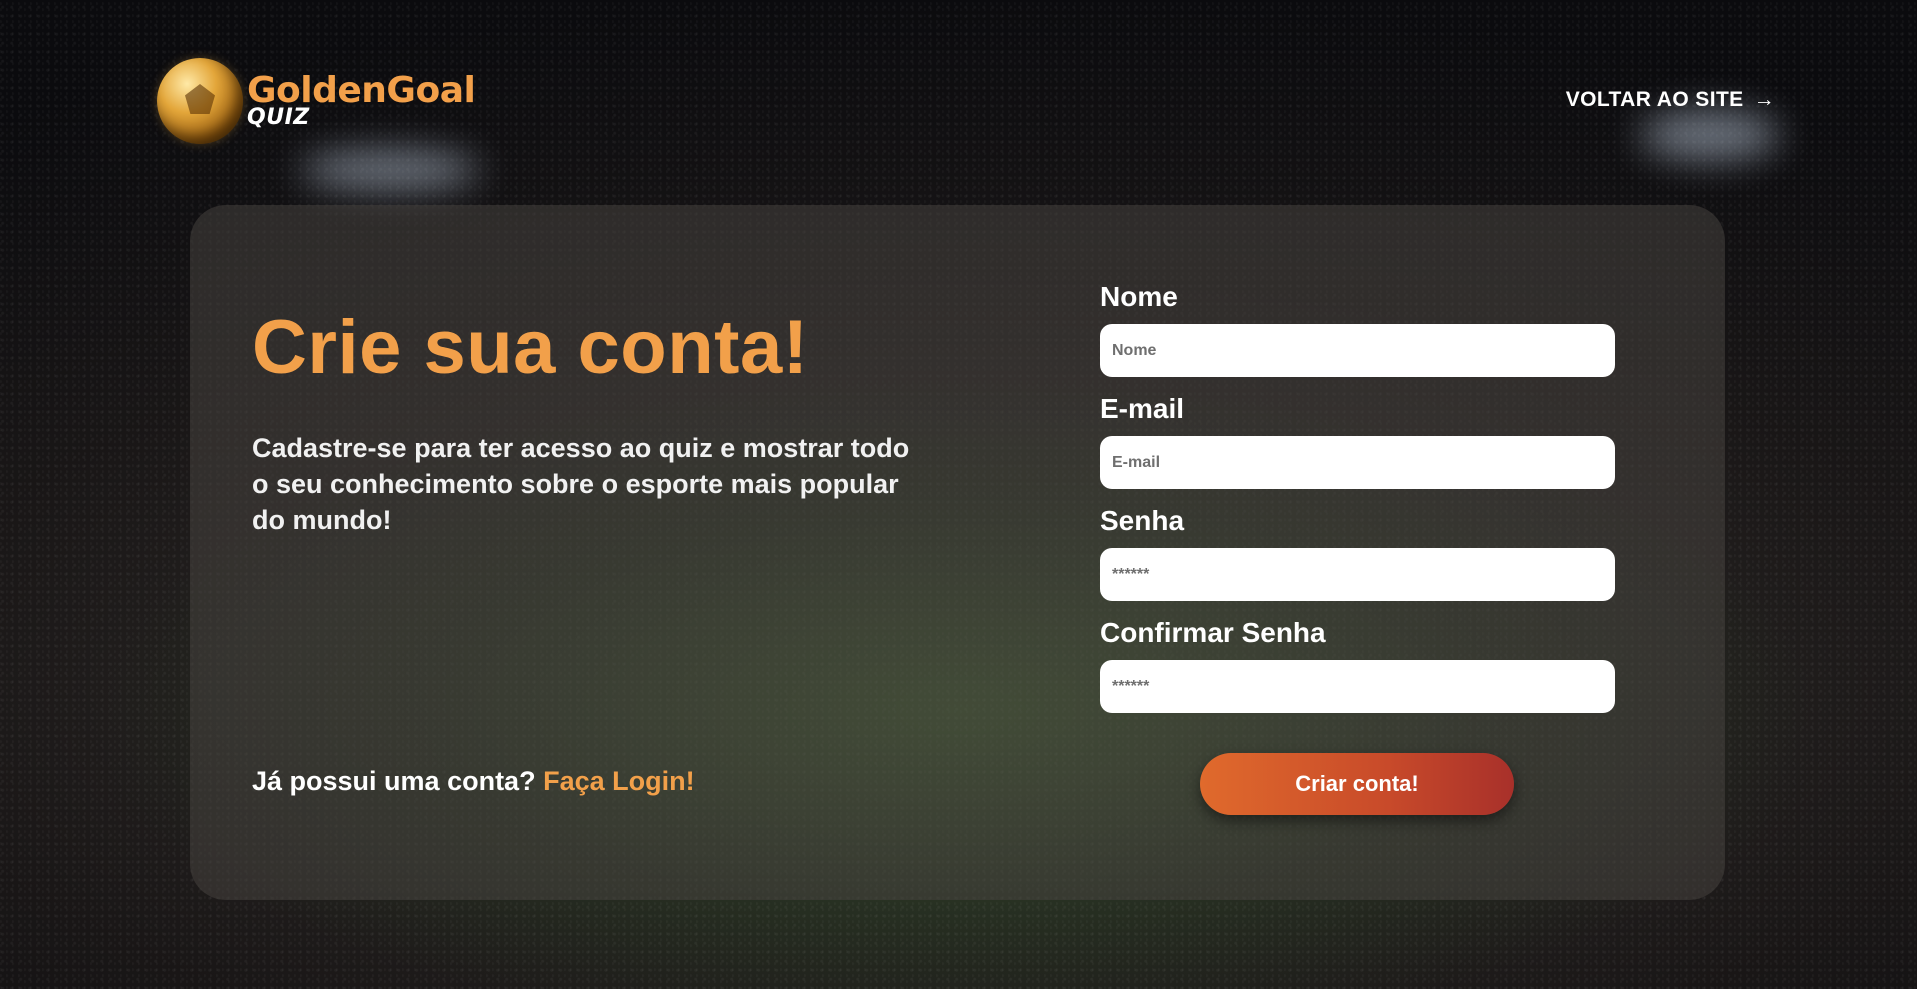 The width and height of the screenshot is (1917, 989). What do you see at coordinates (361, 90) in the screenshot?
I see `logo-main-text: GoldenGoal` at bounding box center [361, 90].